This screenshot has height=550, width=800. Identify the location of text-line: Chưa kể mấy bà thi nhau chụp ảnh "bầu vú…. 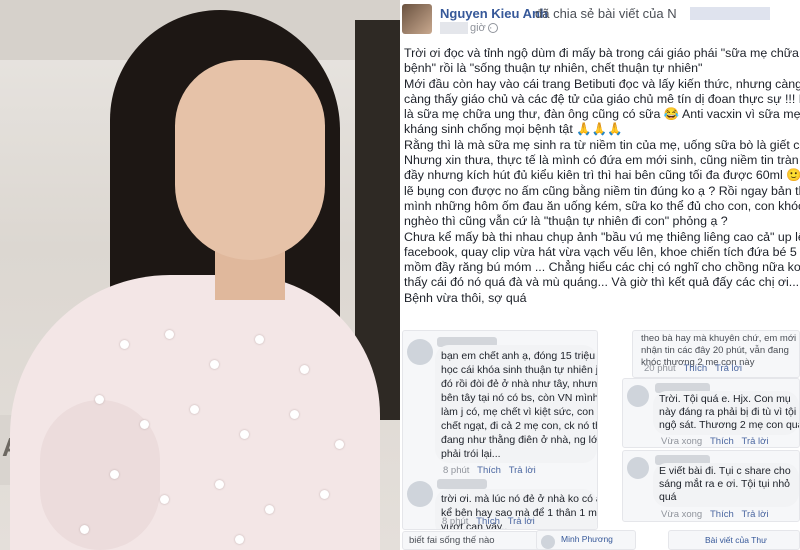
(602, 236).